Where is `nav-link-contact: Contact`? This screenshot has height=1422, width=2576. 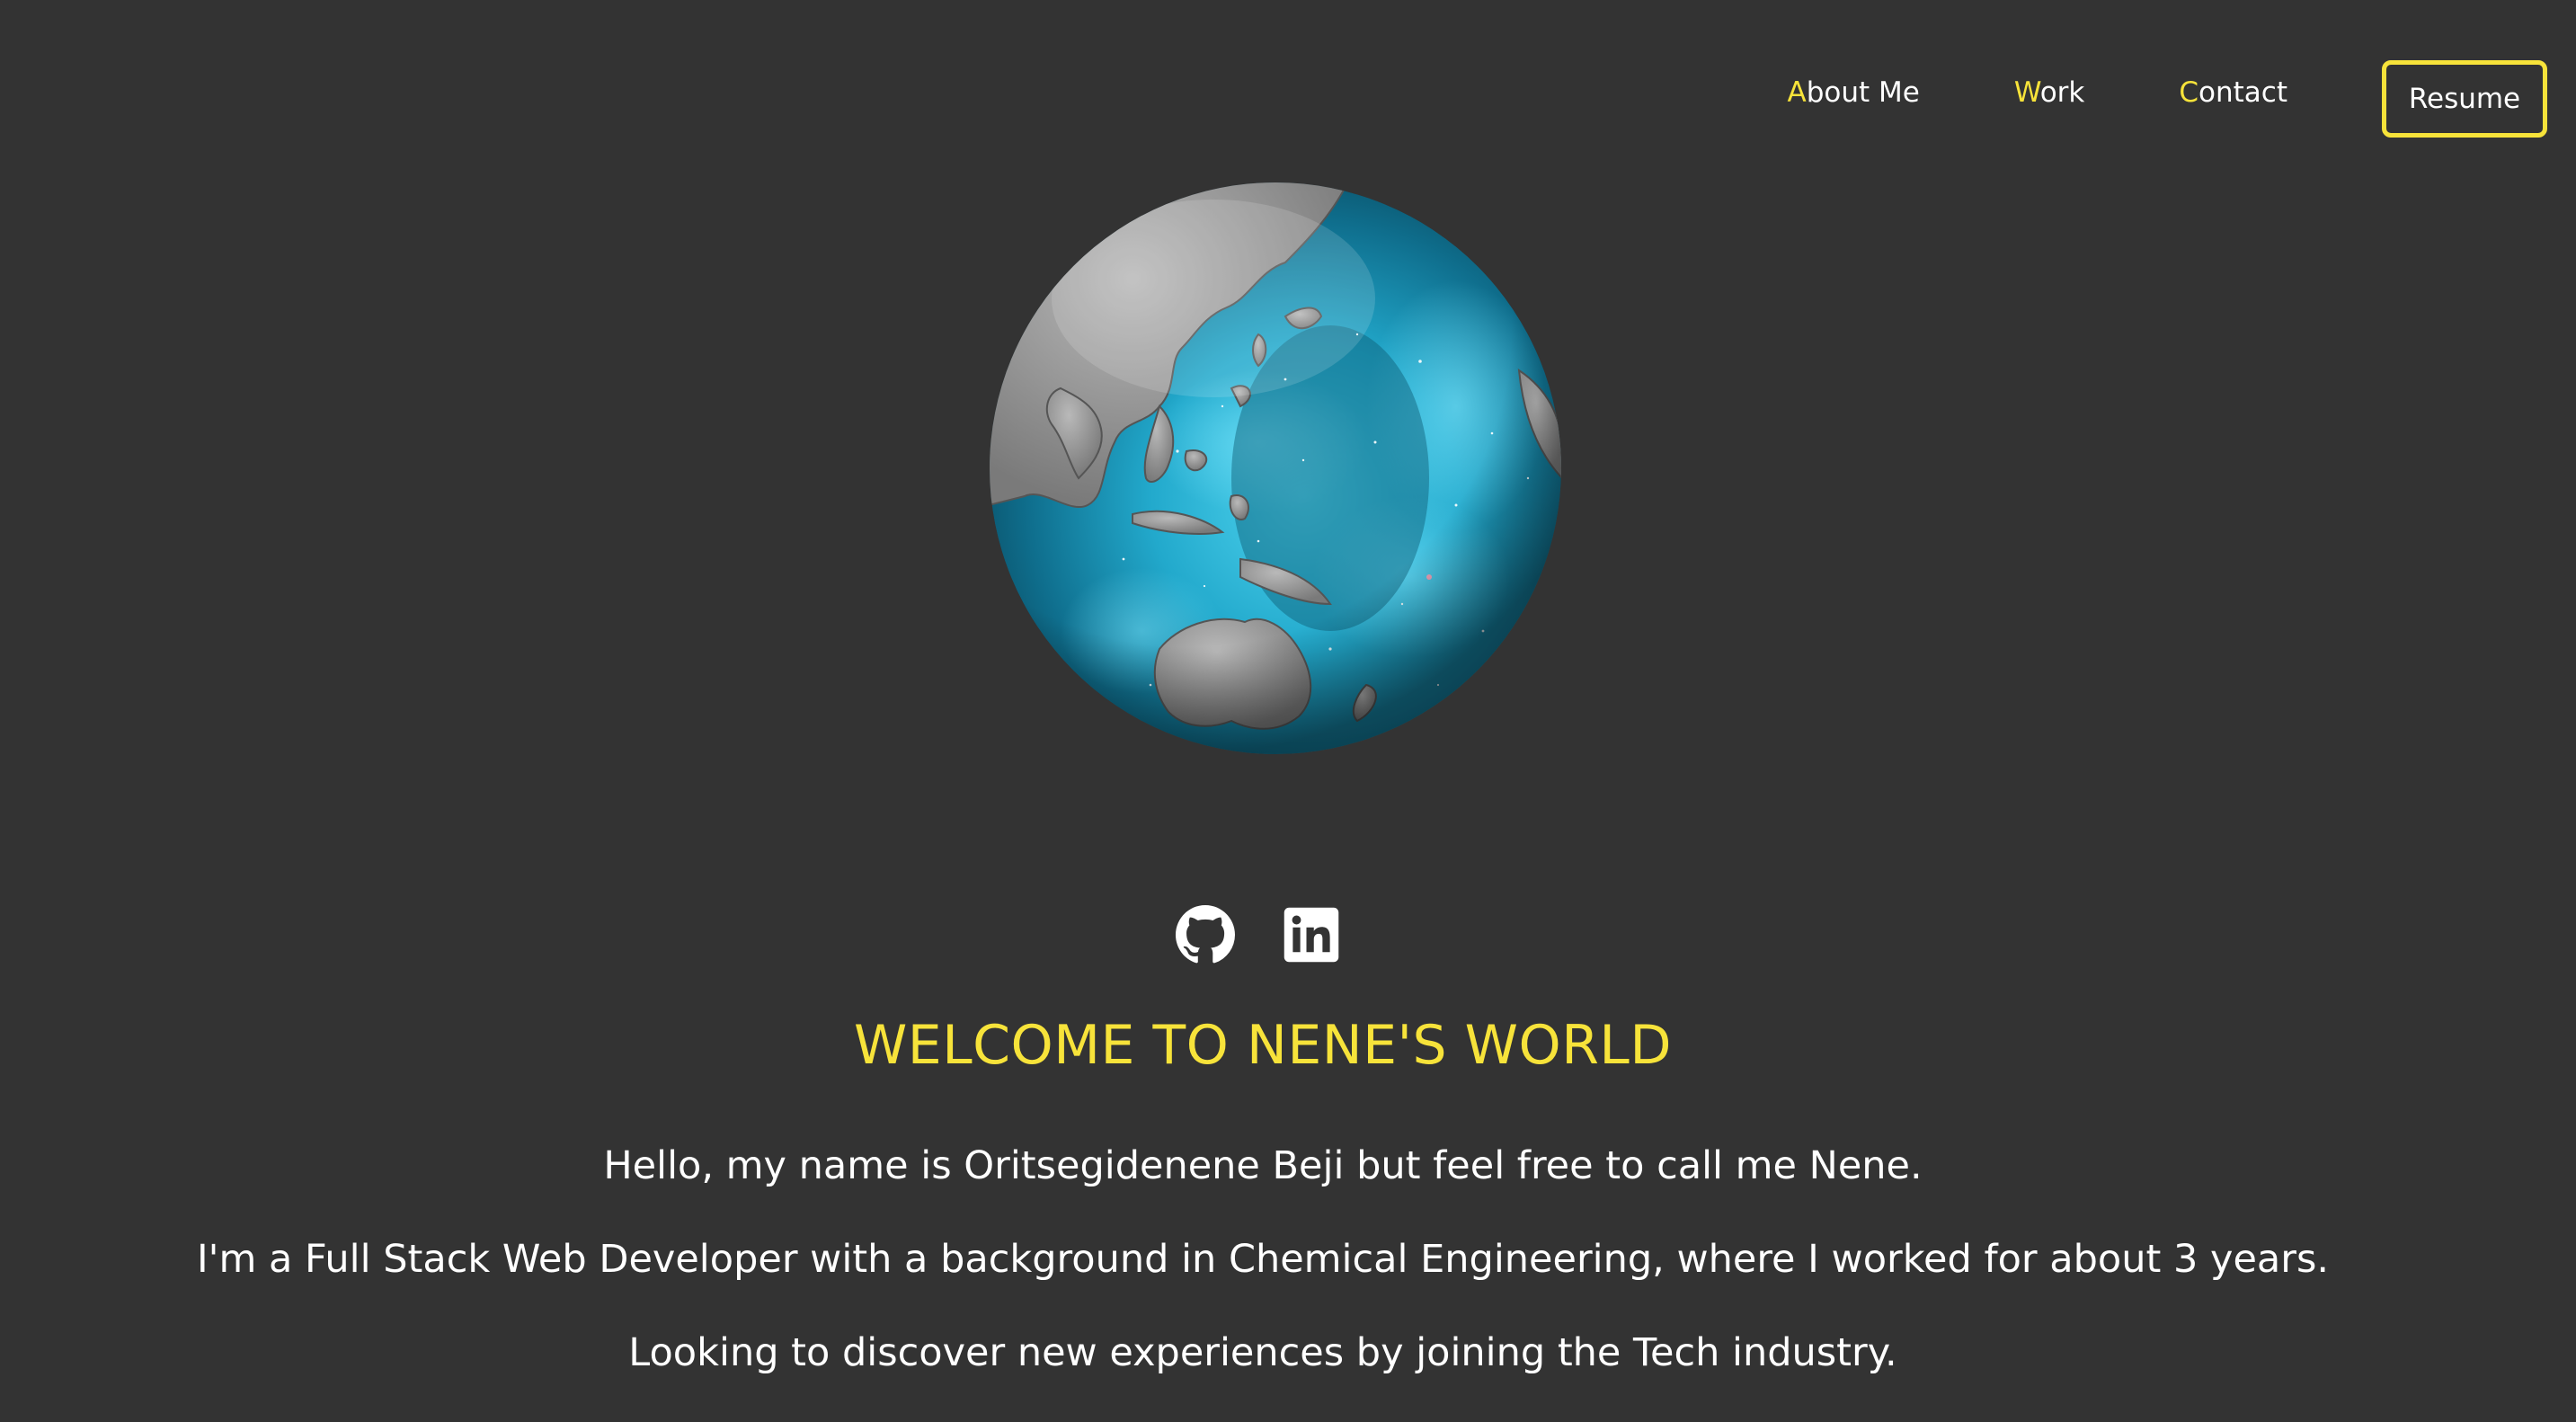
nav-link-contact: Contact is located at coordinates (2233, 93).